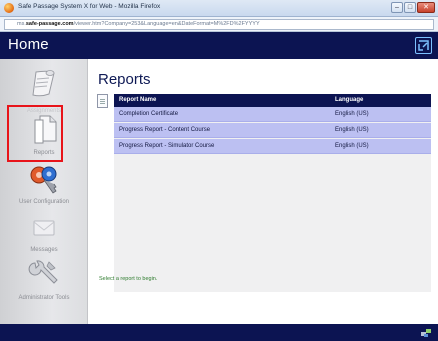 The height and width of the screenshot is (341, 438). What do you see at coordinates (49, 24) in the screenshot?
I see `url-domain: safe-passage.com` at bounding box center [49, 24].